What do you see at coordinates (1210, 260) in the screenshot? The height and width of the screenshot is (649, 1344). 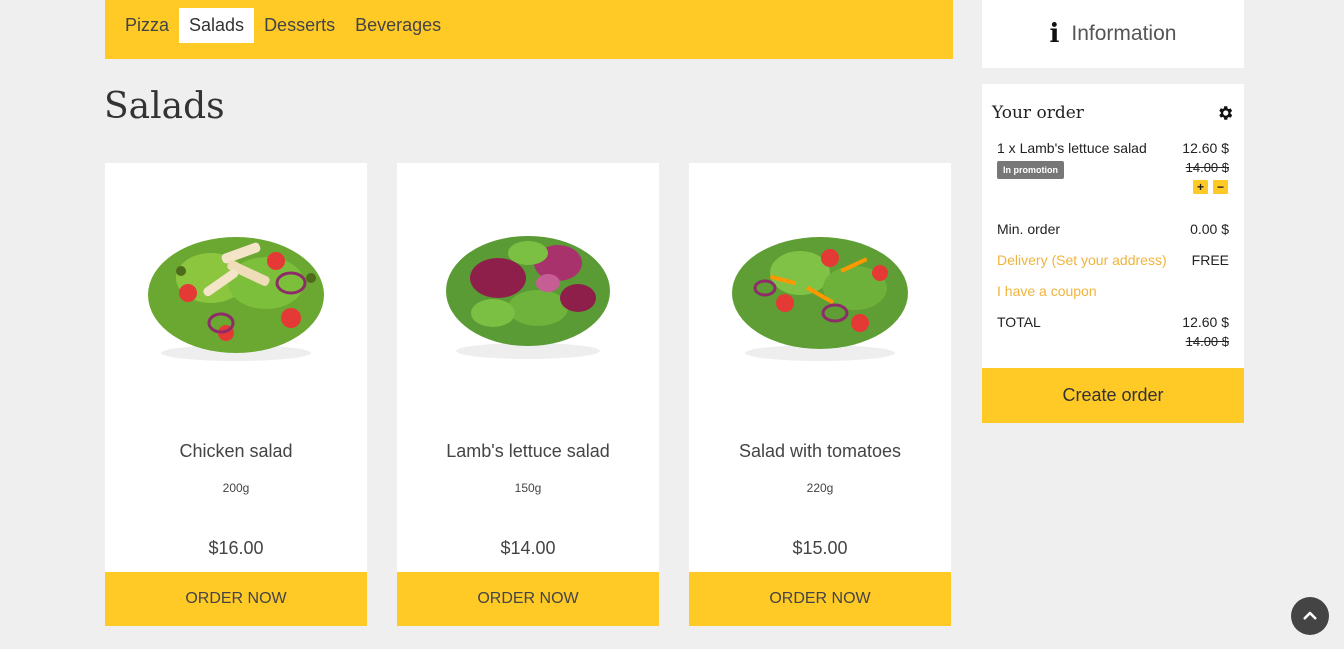 I see `delivery-value: FREE` at bounding box center [1210, 260].